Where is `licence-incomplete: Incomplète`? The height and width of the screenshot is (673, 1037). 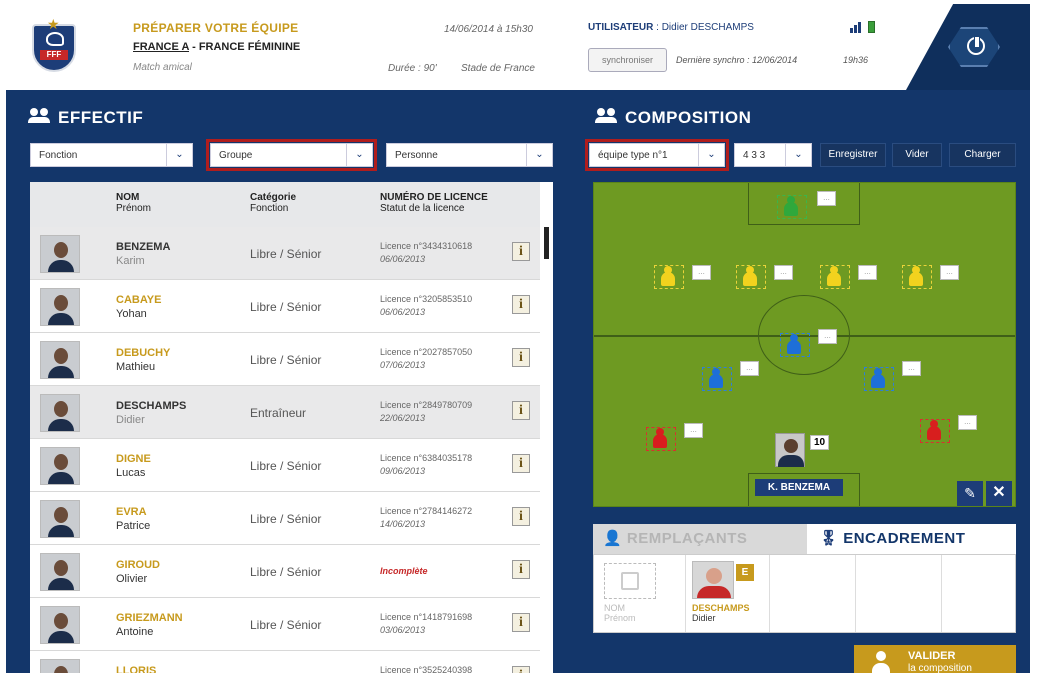 licence-incomplete: Incomplète is located at coordinates (404, 571).